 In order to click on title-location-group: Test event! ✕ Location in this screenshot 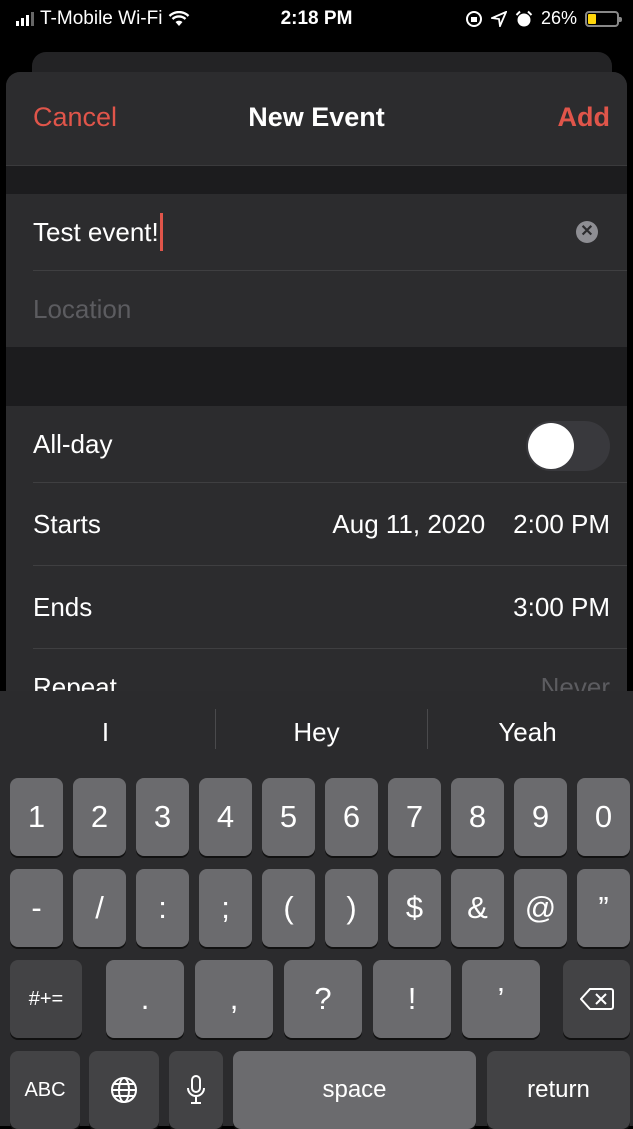, I will do `click(316, 270)`.